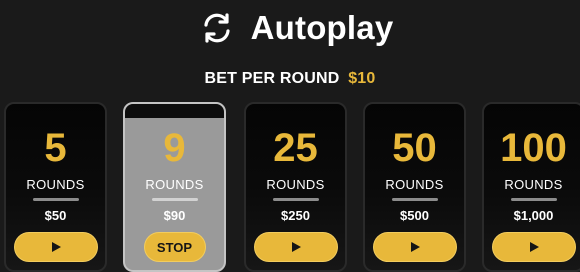 The image size is (580, 272). I want to click on total-amount: $250, so click(295, 215).